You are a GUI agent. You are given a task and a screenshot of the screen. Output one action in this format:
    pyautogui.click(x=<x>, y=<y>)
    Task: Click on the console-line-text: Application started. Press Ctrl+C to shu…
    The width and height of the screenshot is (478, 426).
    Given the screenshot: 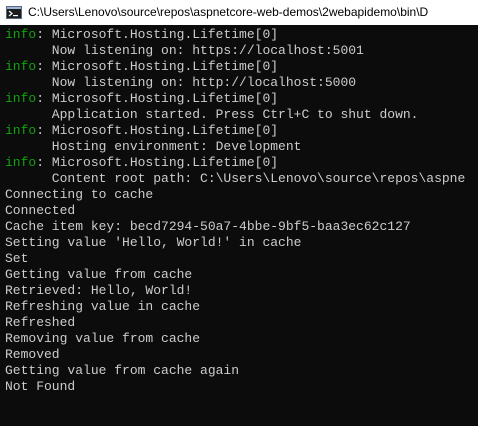 What is the action you would take?
    pyautogui.click(x=212, y=114)
    